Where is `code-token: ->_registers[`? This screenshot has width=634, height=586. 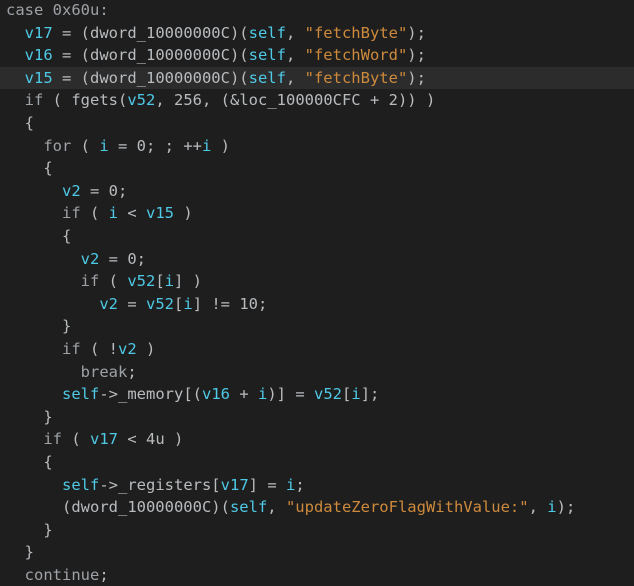 code-token: ->_registers[ is located at coordinates (160, 484).